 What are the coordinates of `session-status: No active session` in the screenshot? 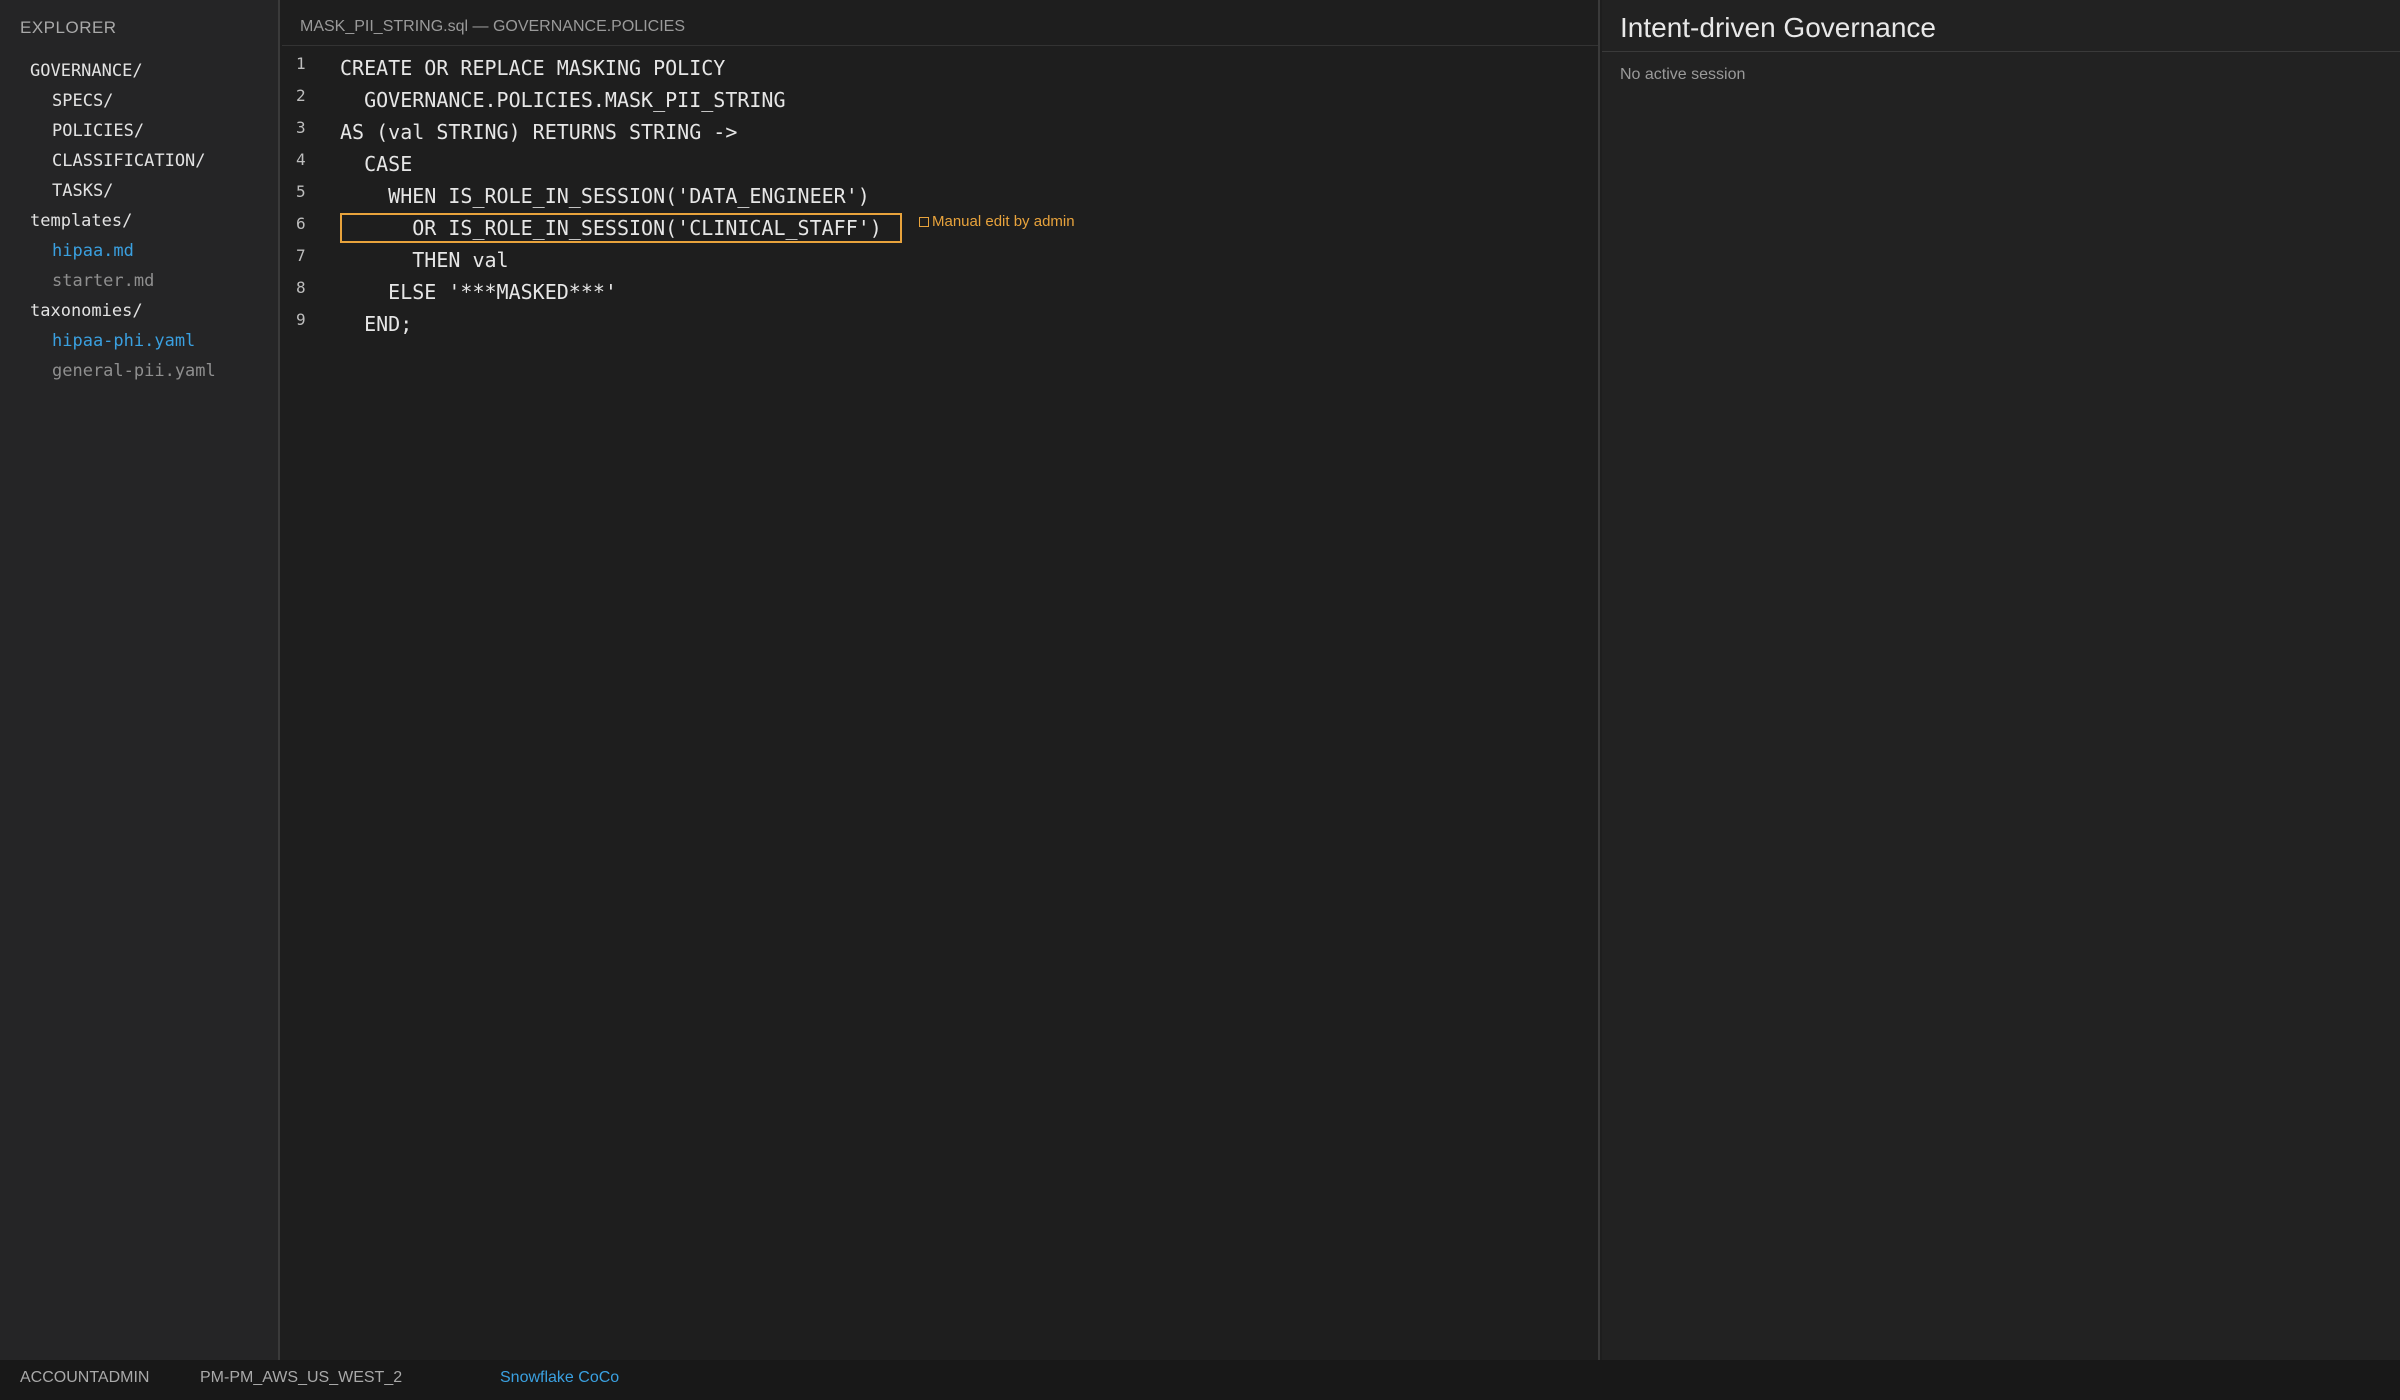 It's located at (1683, 74).